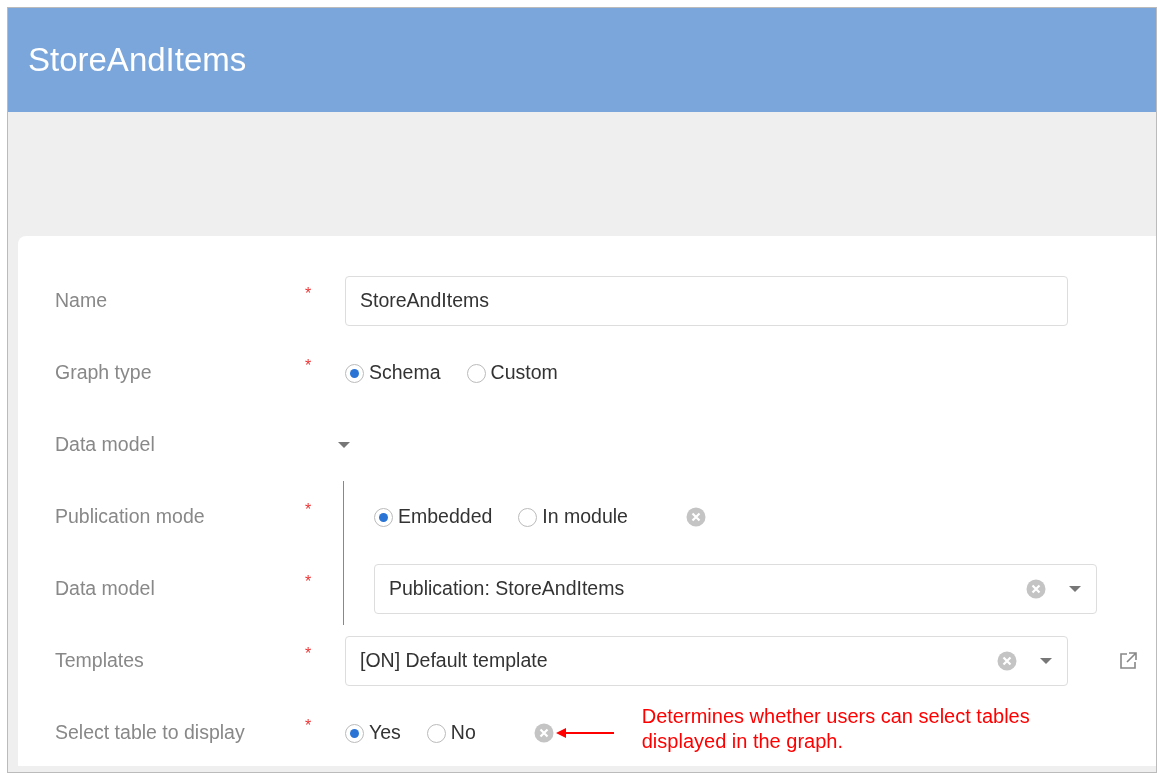 The height and width of the screenshot is (773, 1157). What do you see at coordinates (1128, 661) in the screenshot?
I see `external-link-icon` at bounding box center [1128, 661].